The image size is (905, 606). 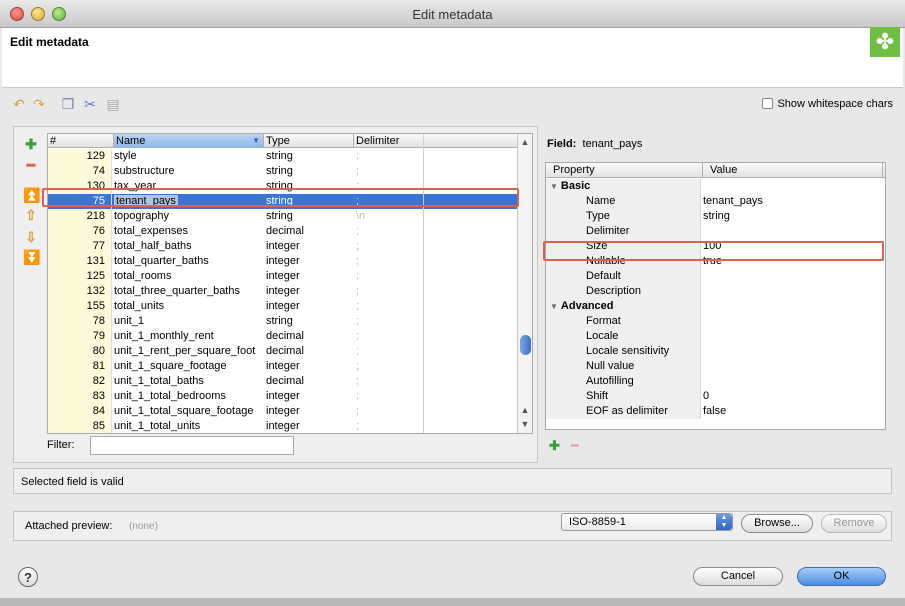 I want to click on field-number-cell: 80, so click(x=80, y=351).